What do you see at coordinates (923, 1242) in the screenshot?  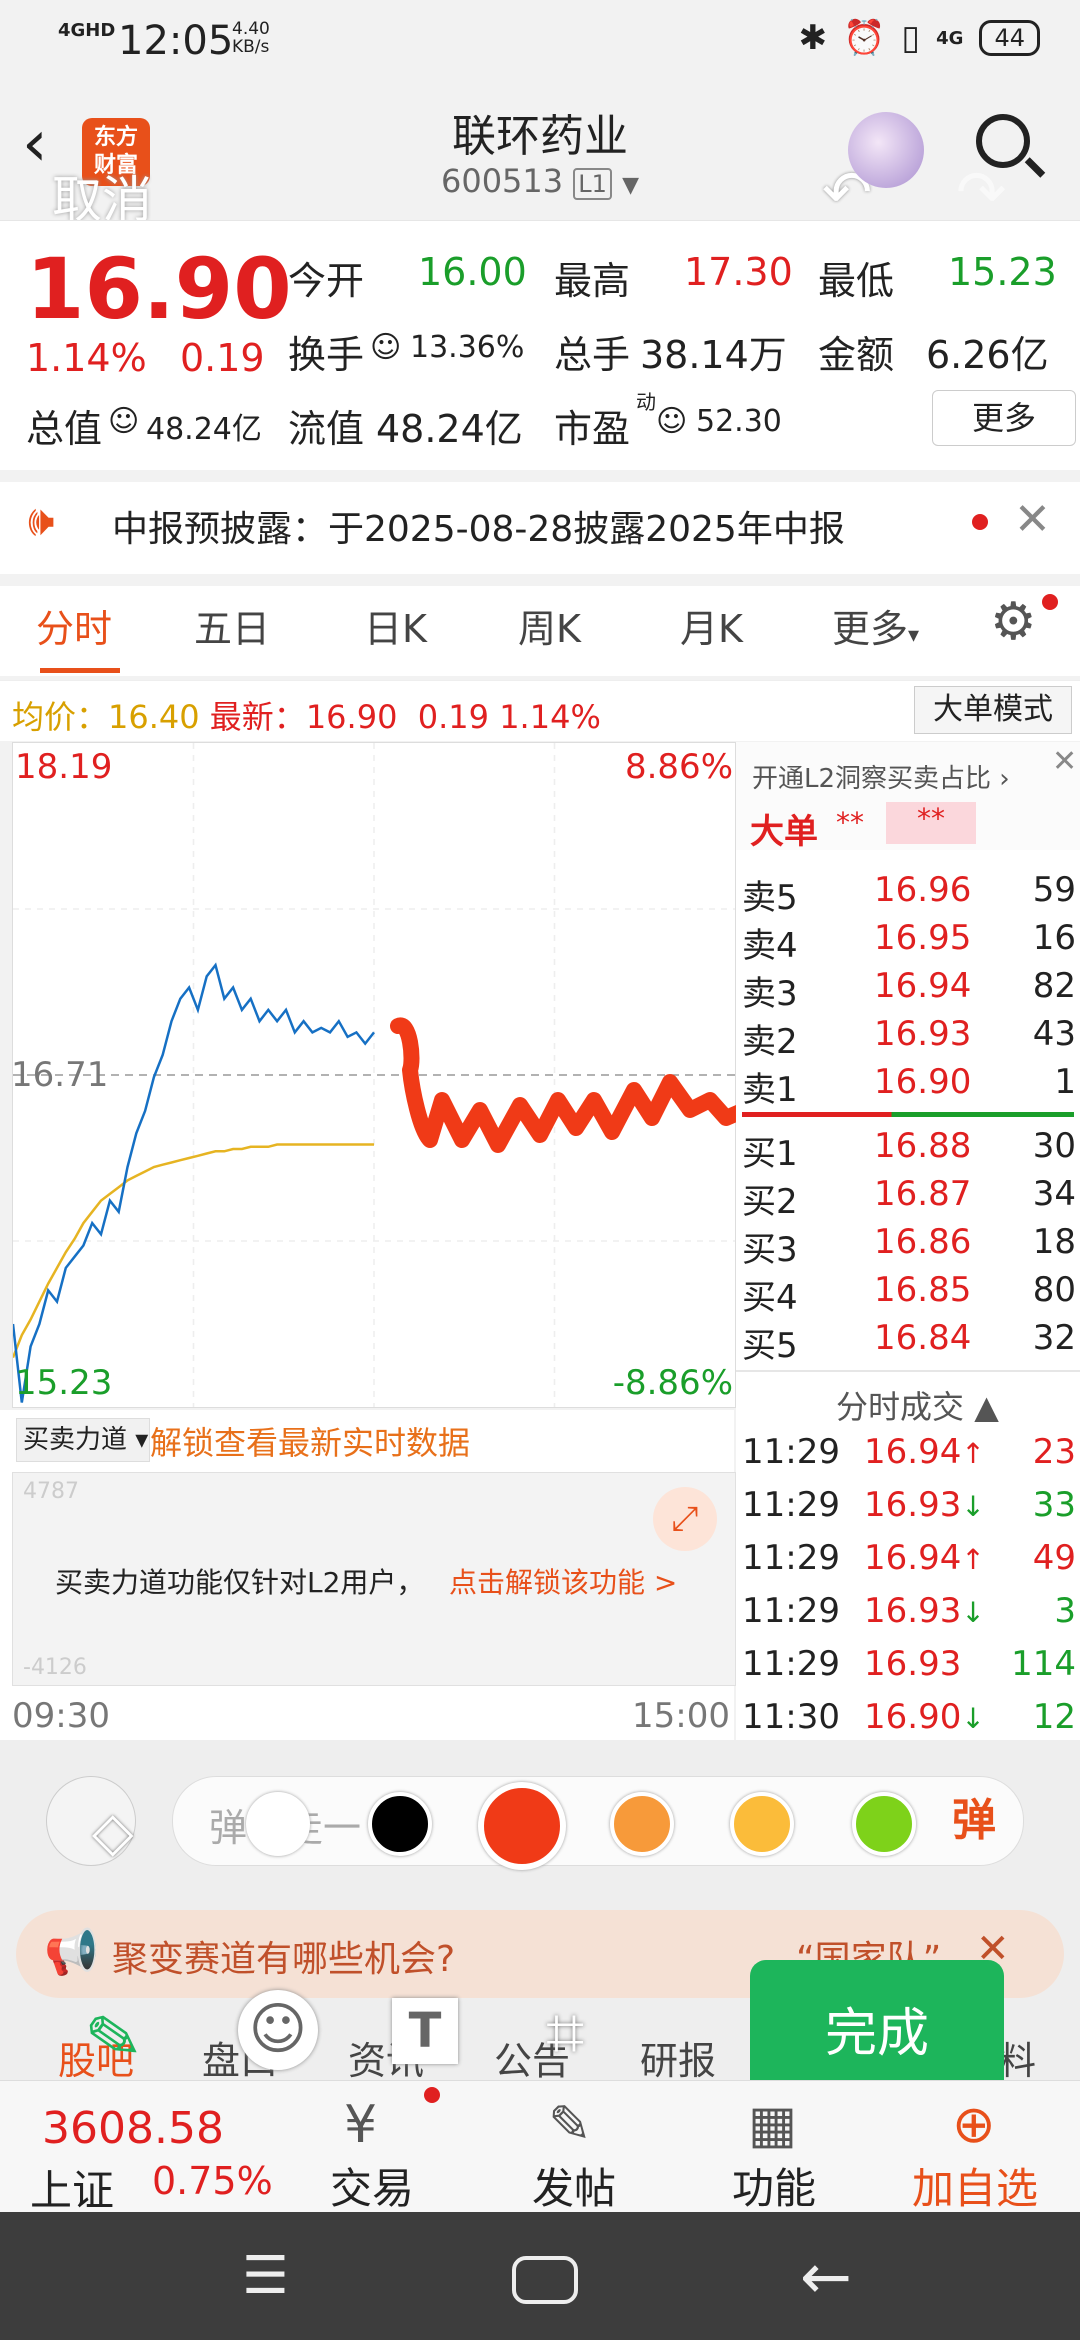 I see `order-price: 16.86` at bounding box center [923, 1242].